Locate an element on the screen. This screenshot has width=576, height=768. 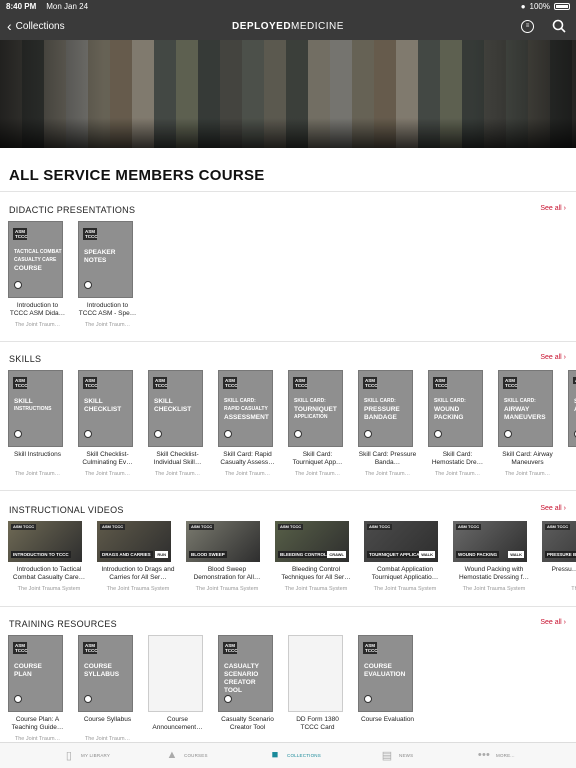
chevron-left-icon: ‹ is located at coordinates (9, 26).